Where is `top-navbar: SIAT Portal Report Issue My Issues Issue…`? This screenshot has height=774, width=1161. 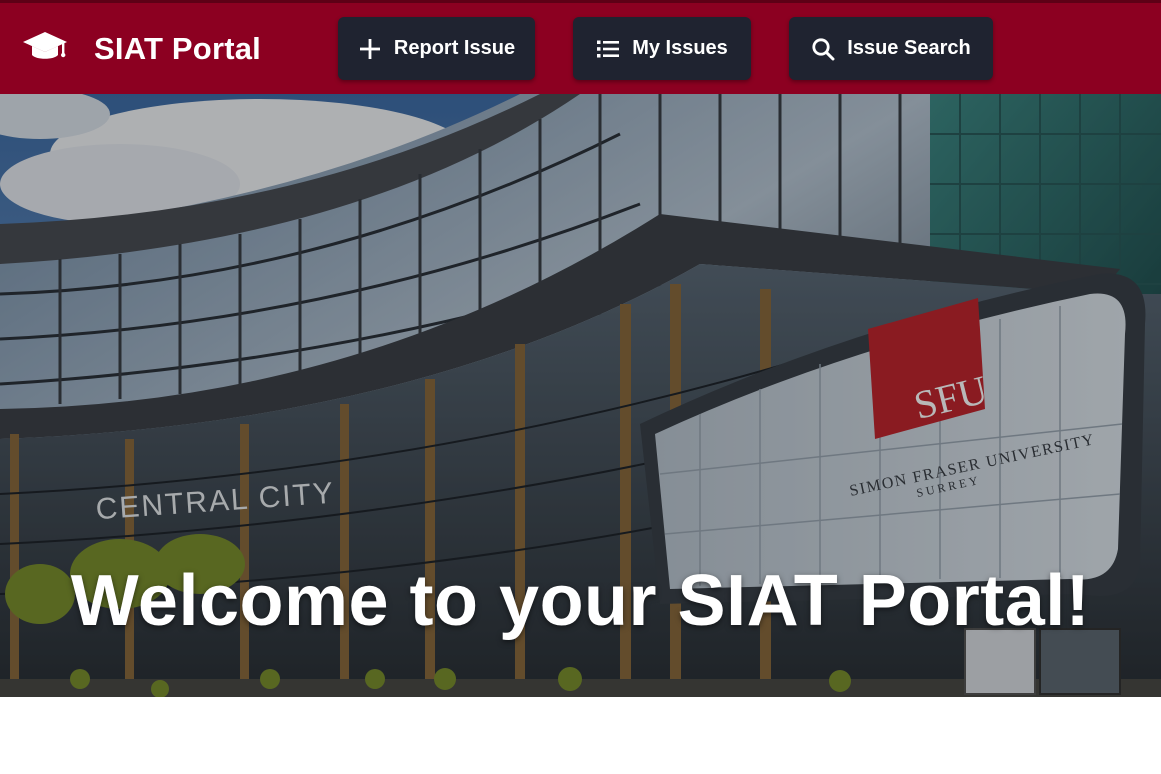
top-navbar: SIAT Portal Report Issue My Issues Issue… is located at coordinates (580, 47).